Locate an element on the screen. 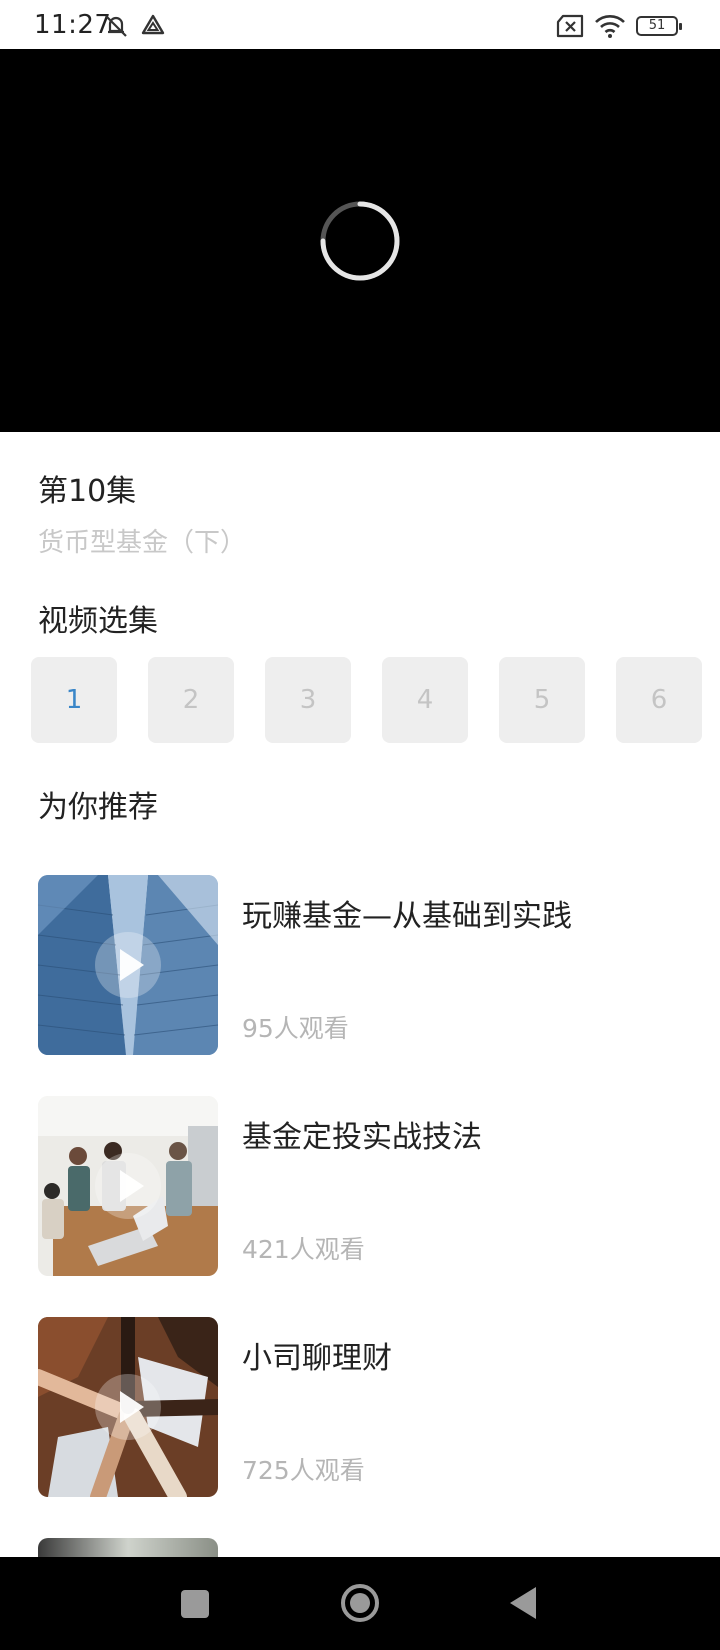 The height and width of the screenshot is (1650, 720). episode-subtitle: 货币型基金（下） is located at coordinates (142, 543).